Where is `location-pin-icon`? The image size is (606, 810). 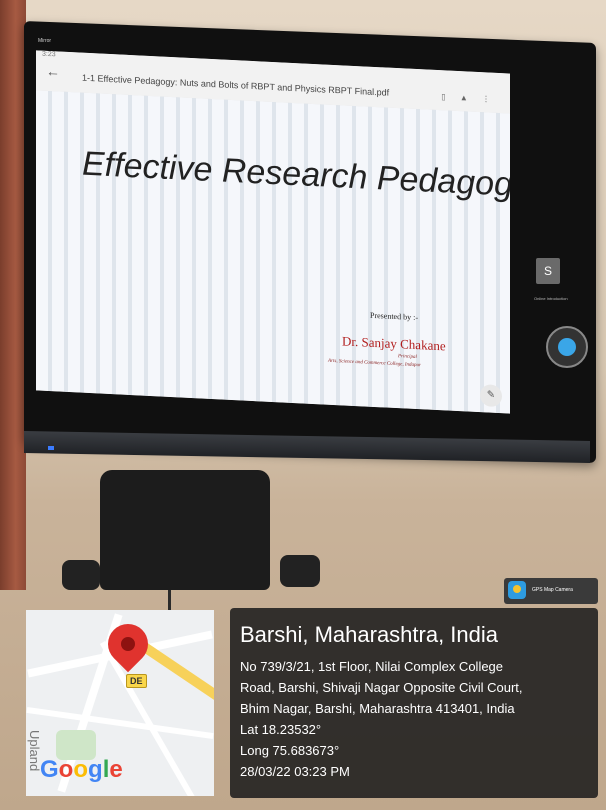
location-pin-icon is located at coordinates (128, 644).